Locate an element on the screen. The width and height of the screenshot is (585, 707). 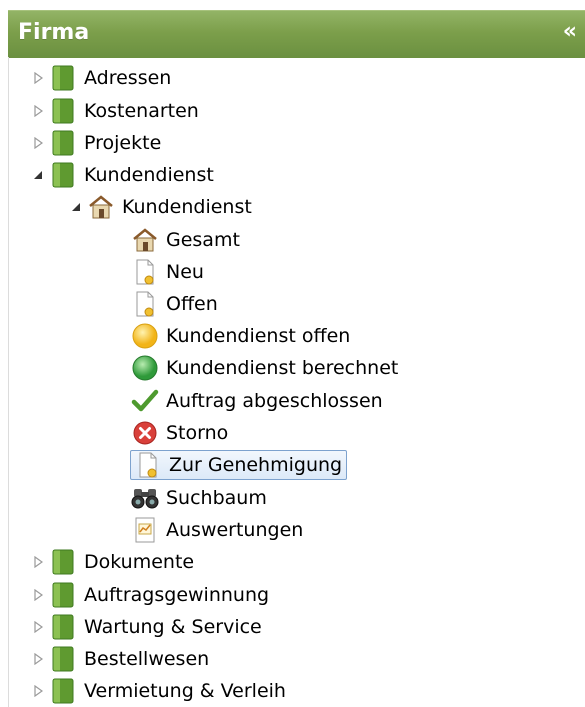
tree-item-kundendienst: Kundendienst is located at coordinates (121, 175).